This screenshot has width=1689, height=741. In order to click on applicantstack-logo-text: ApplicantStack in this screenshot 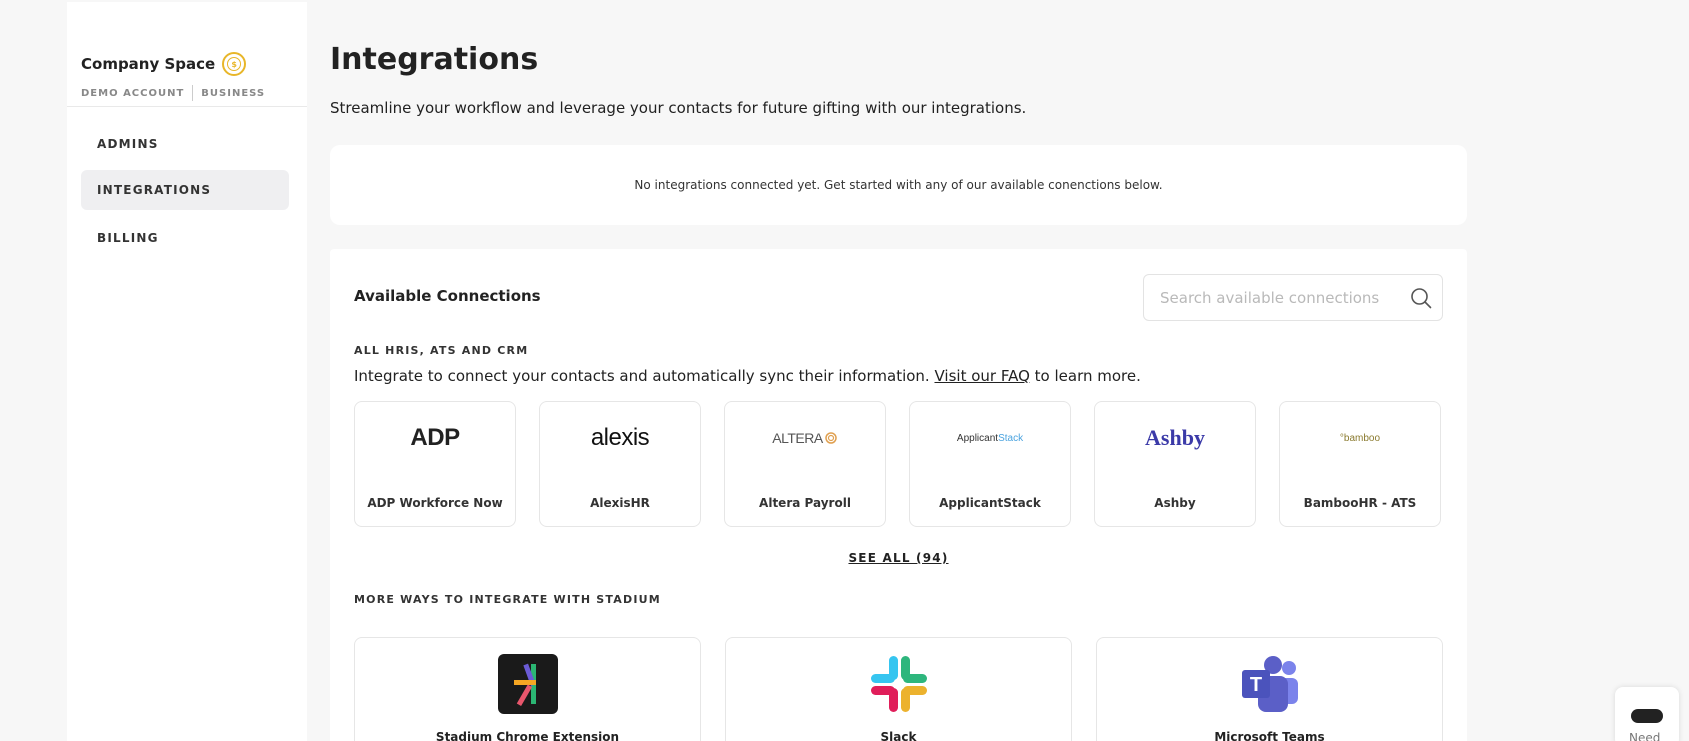, I will do `click(990, 438)`.